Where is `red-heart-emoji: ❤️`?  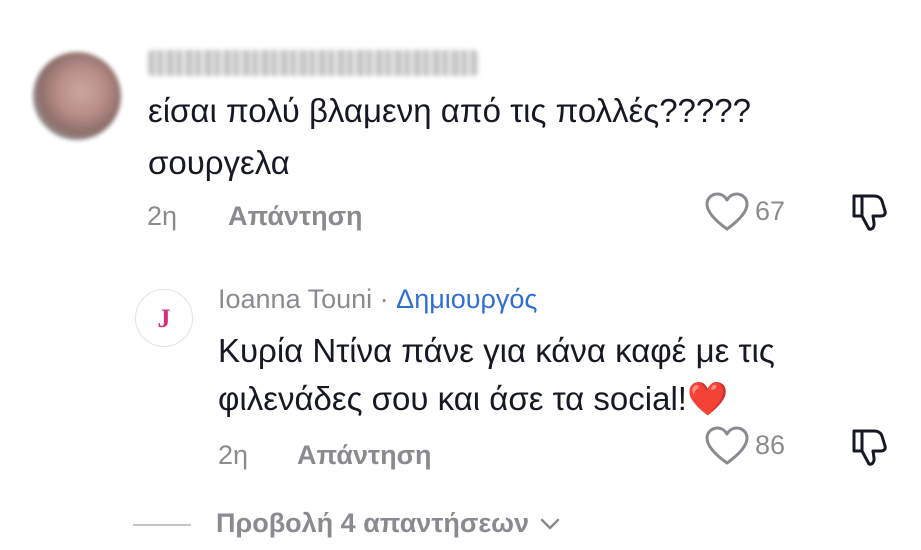 red-heart-emoji: ❤️ is located at coordinates (707, 398).